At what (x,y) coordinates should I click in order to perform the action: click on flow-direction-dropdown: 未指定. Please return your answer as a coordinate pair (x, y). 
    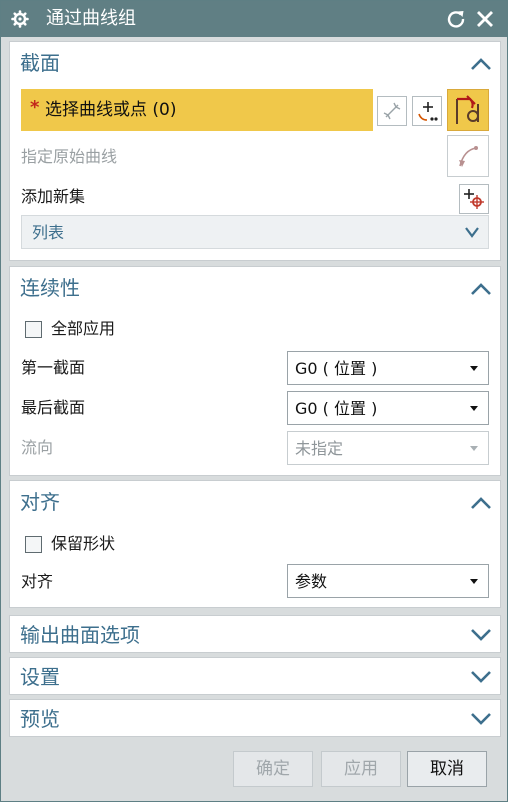
    Looking at the image, I should click on (388, 448).